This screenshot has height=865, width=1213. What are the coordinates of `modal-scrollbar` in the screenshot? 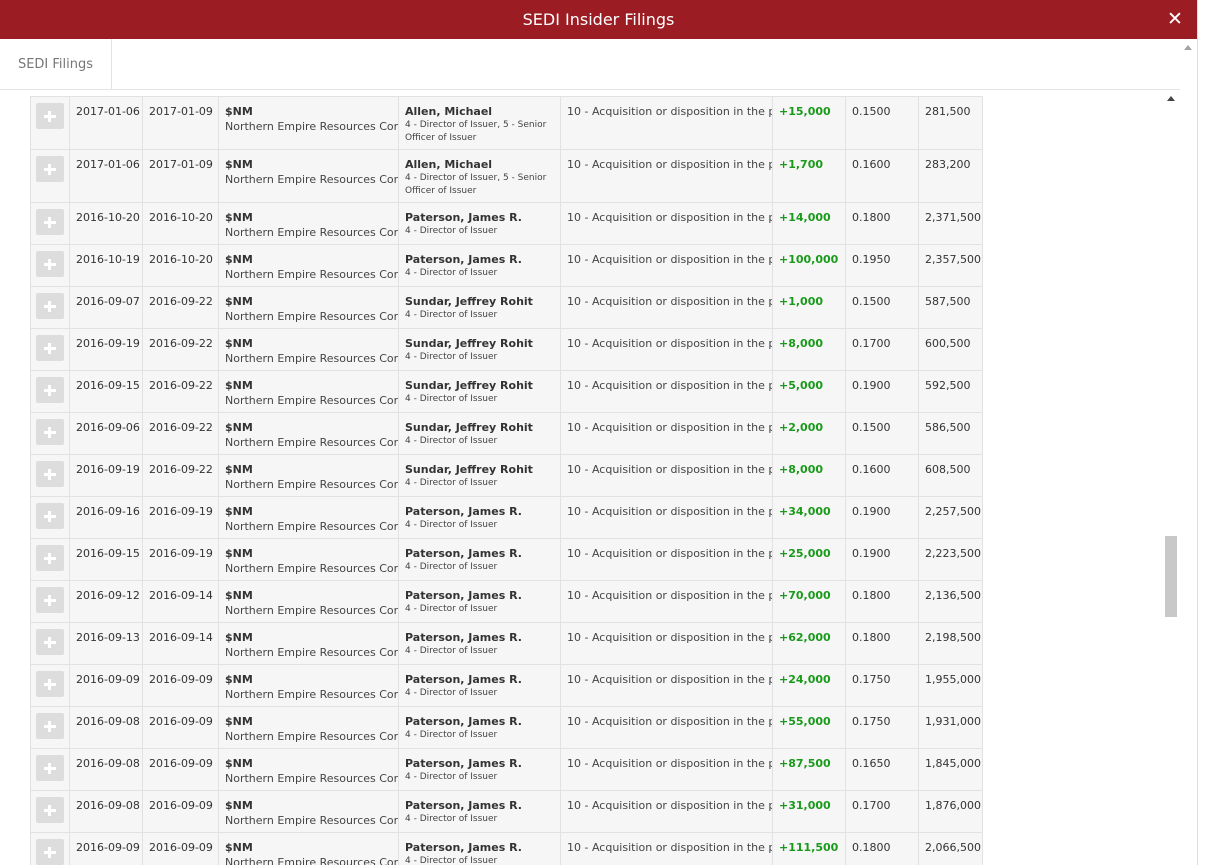 It's located at (1188, 452).